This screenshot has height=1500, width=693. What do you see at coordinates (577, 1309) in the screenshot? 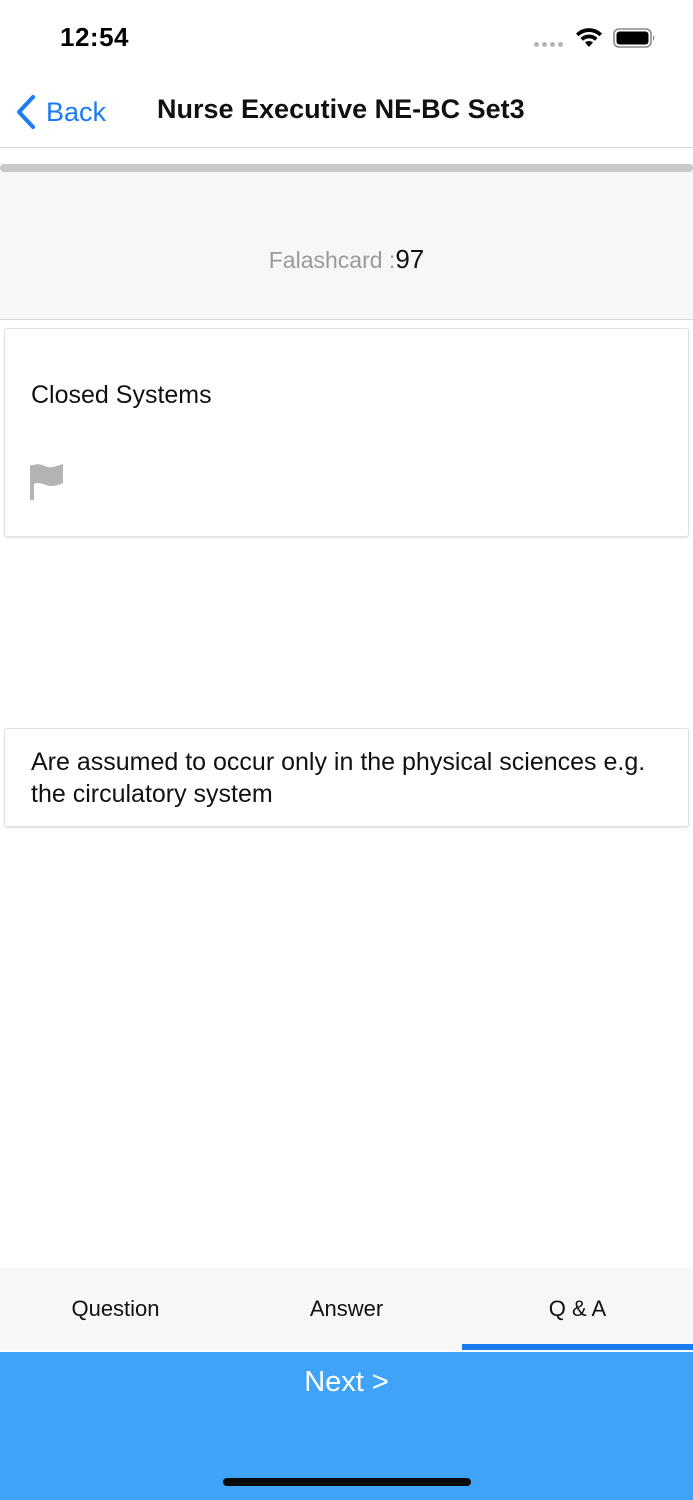
I see `tab-q-and-a: Q & A` at bounding box center [577, 1309].